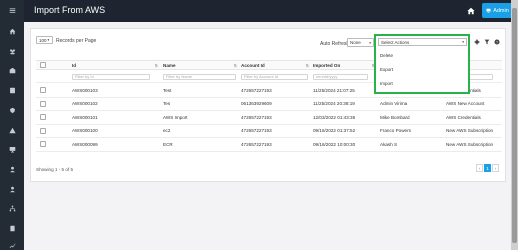 Image resolution: width=518 pixels, height=250 pixels. I want to click on column-id: Id ⇅, so click(116, 65).